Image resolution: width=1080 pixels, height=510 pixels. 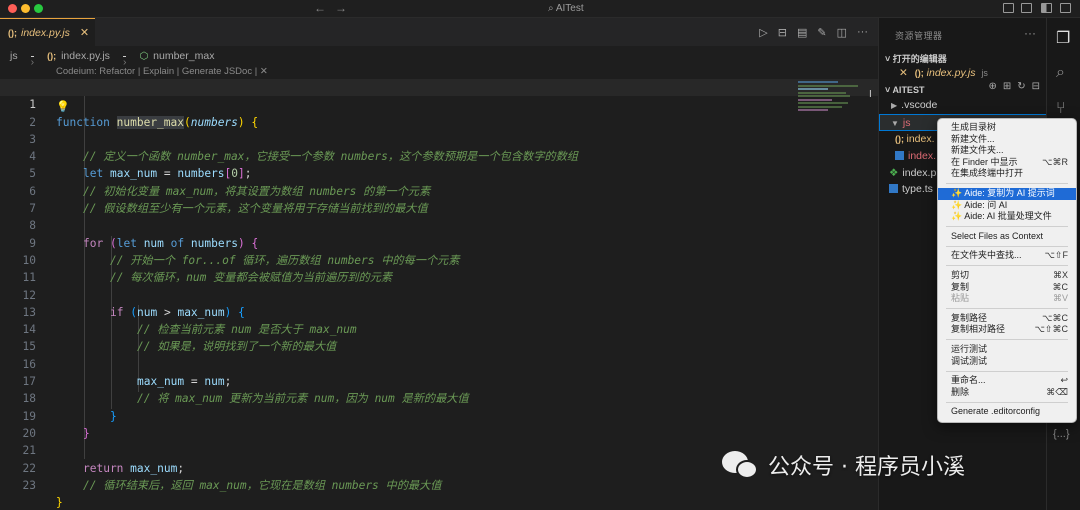 What do you see at coordinates (987, 173) in the screenshot?
I see `menu-label: 在集成终端中打开` at bounding box center [987, 173].